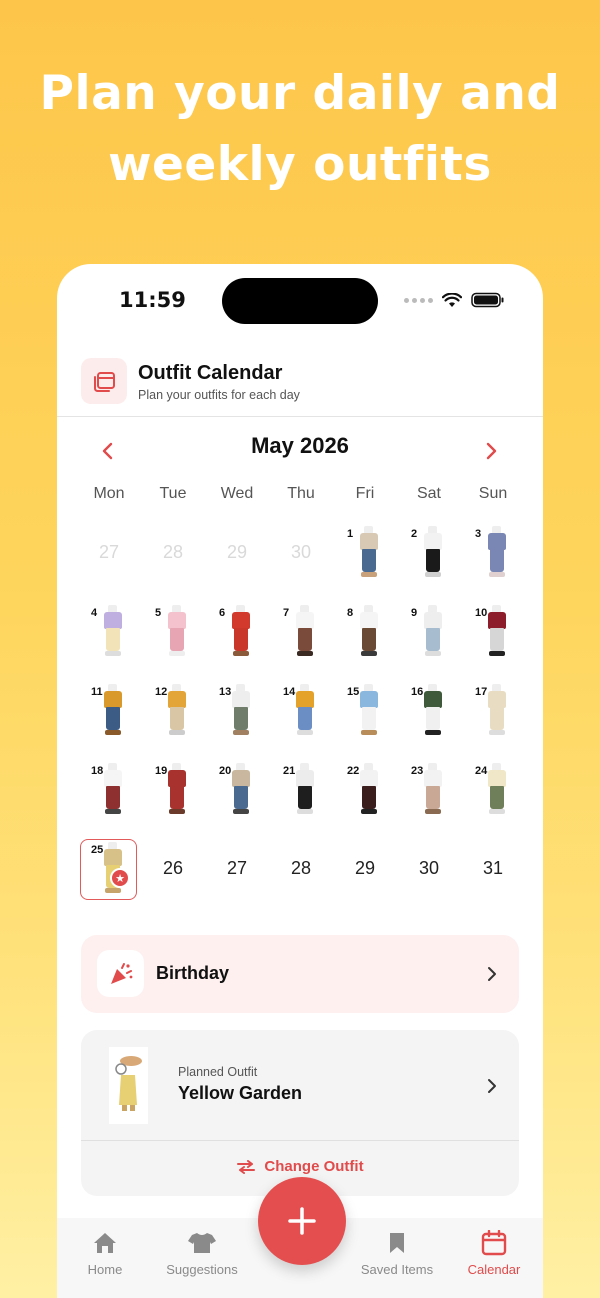 The height and width of the screenshot is (1298, 600). I want to click on party-popper-icon, so click(121, 973).